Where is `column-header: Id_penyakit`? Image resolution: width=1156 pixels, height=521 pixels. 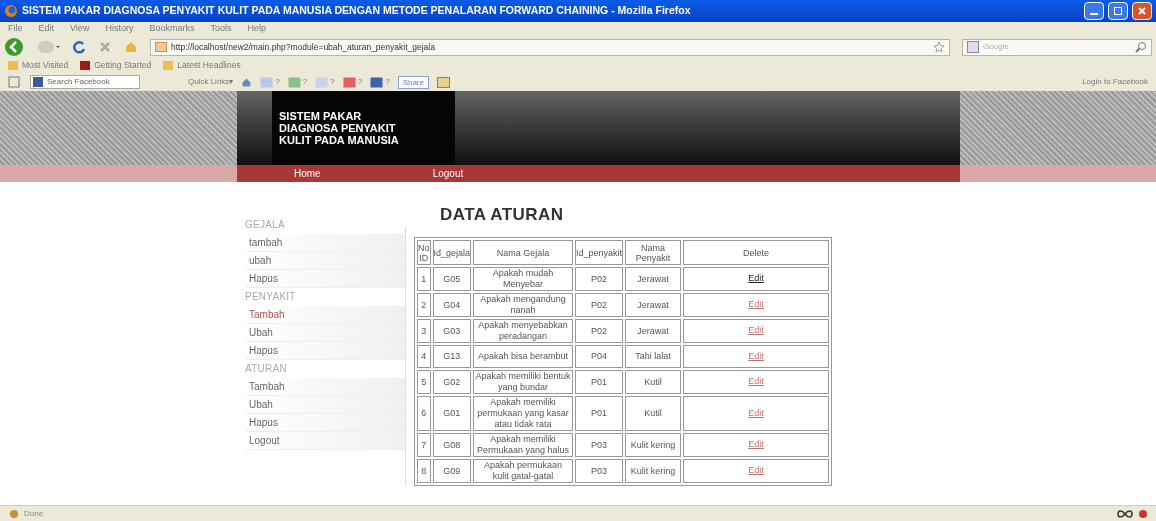
column-header: Id_penyakit is located at coordinates (599, 252).